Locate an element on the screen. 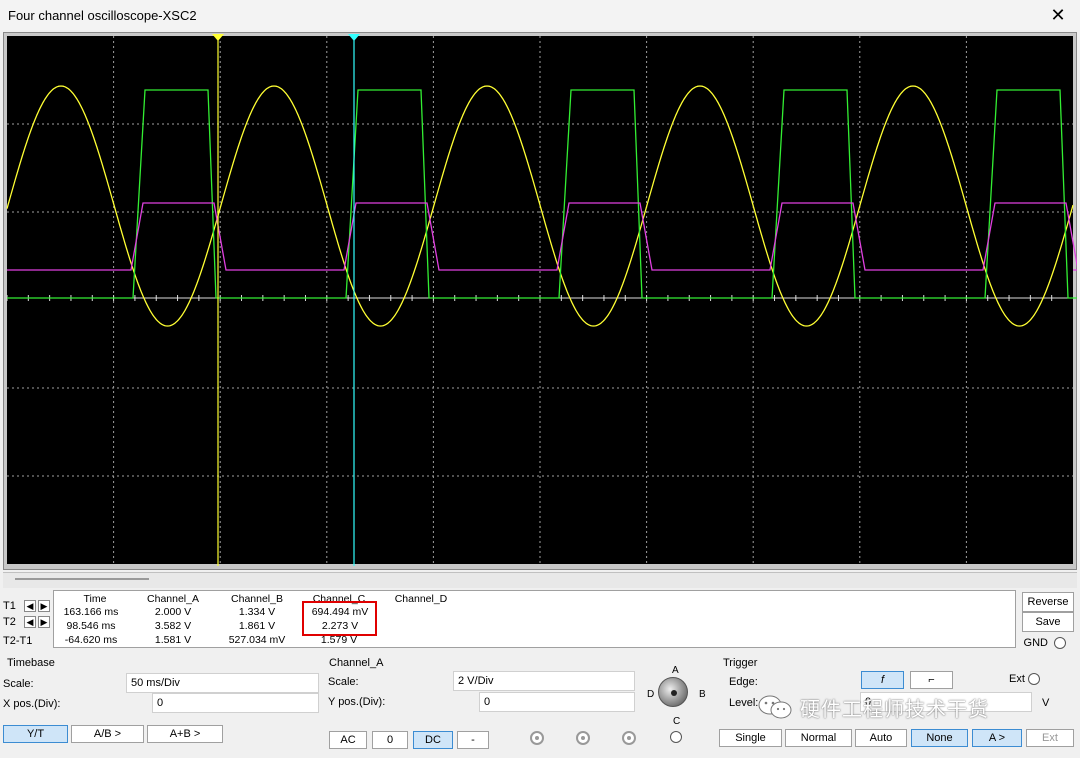 The height and width of the screenshot is (758, 1080). reverse-button: Reverse is located at coordinates (1048, 602).